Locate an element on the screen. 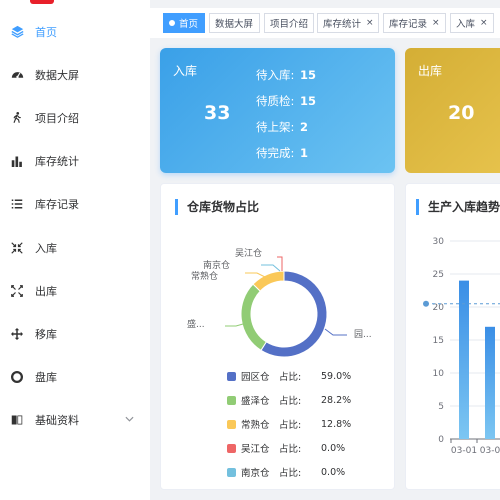 This screenshot has width=500, height=500. tab-label: 项目介绍 is located at coordinates (289, 24).